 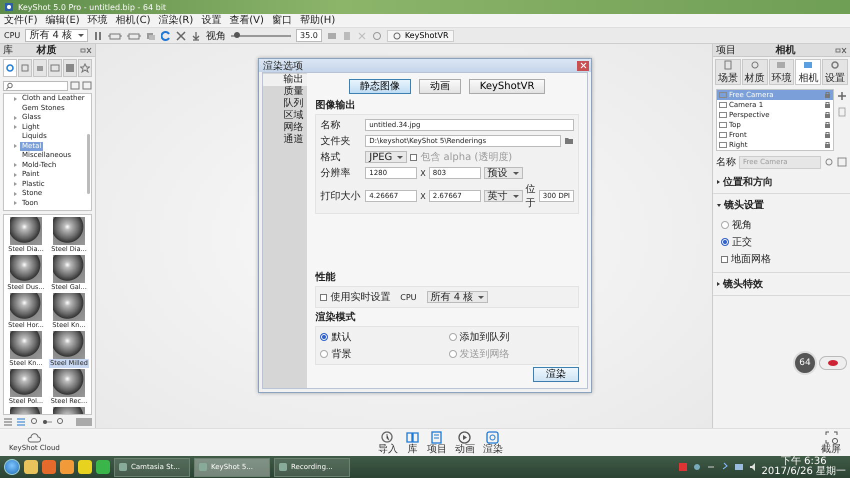 What do you see at coordinates (63, 20) in the screenshot?
I see `menu-item: 编辑(E)` at bounding box center [63, 20].